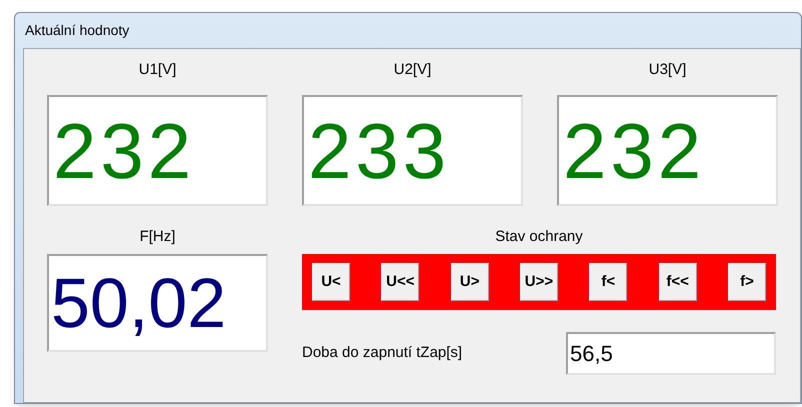  What do you see at coordinates (413, 70) in the screenshot?
I see `voltage-label: U2[V]` at bounding box center [413, 70].